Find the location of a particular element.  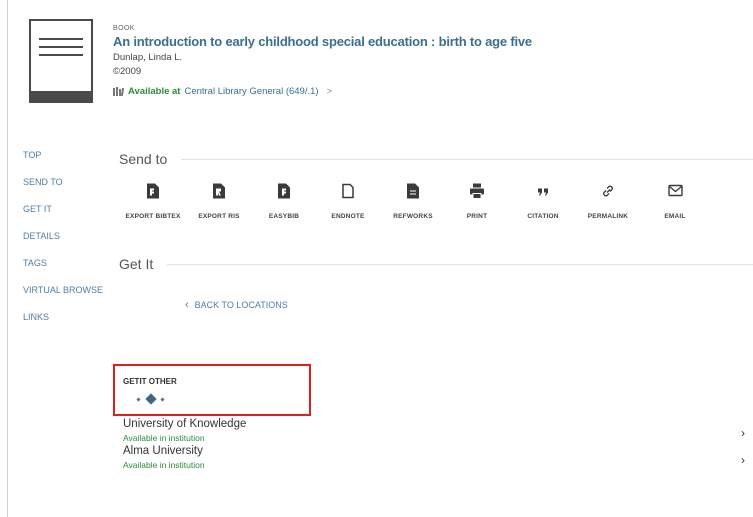

send-to-divider is located at coordinates (467, 159).